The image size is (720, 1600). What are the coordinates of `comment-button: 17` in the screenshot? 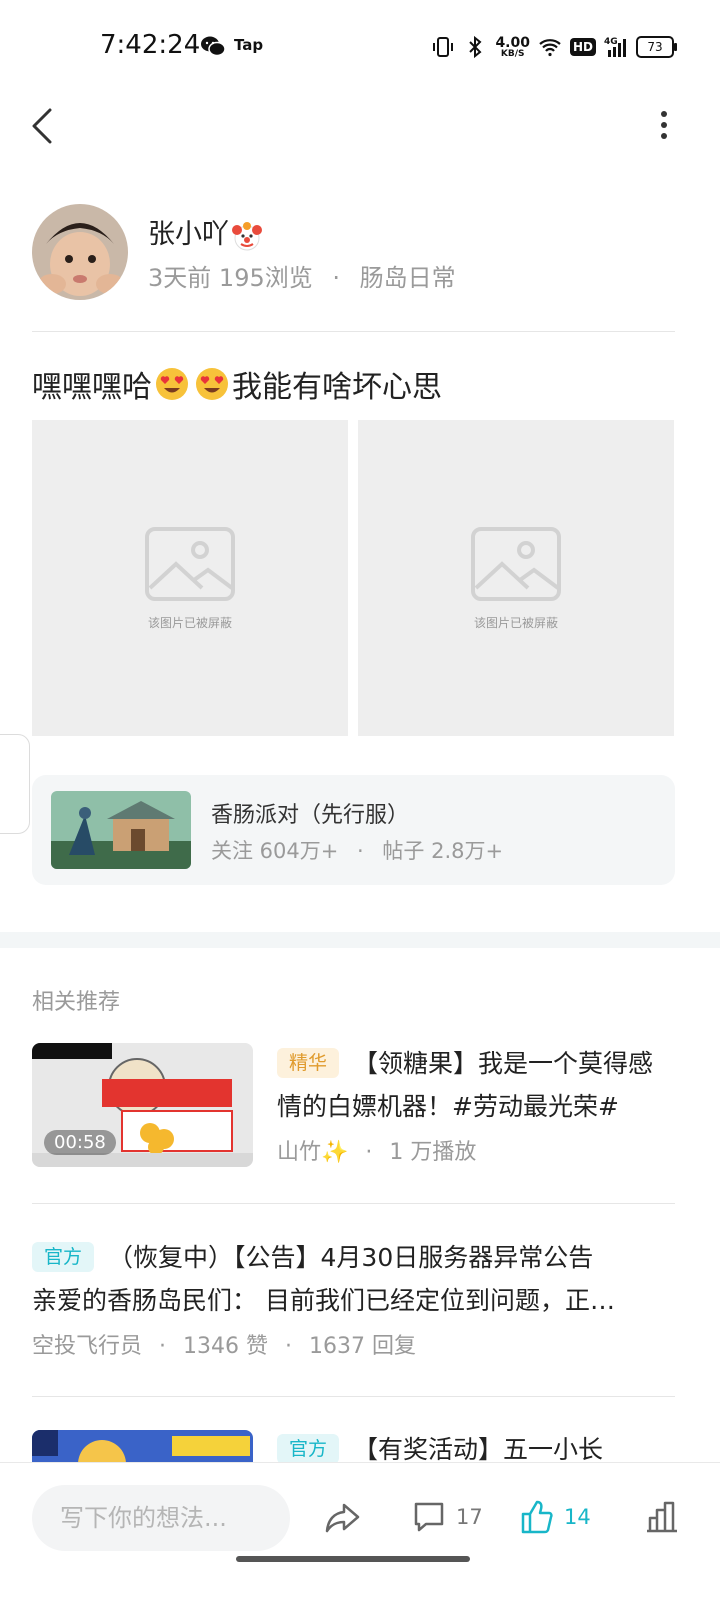 It's located at (447, 1517).